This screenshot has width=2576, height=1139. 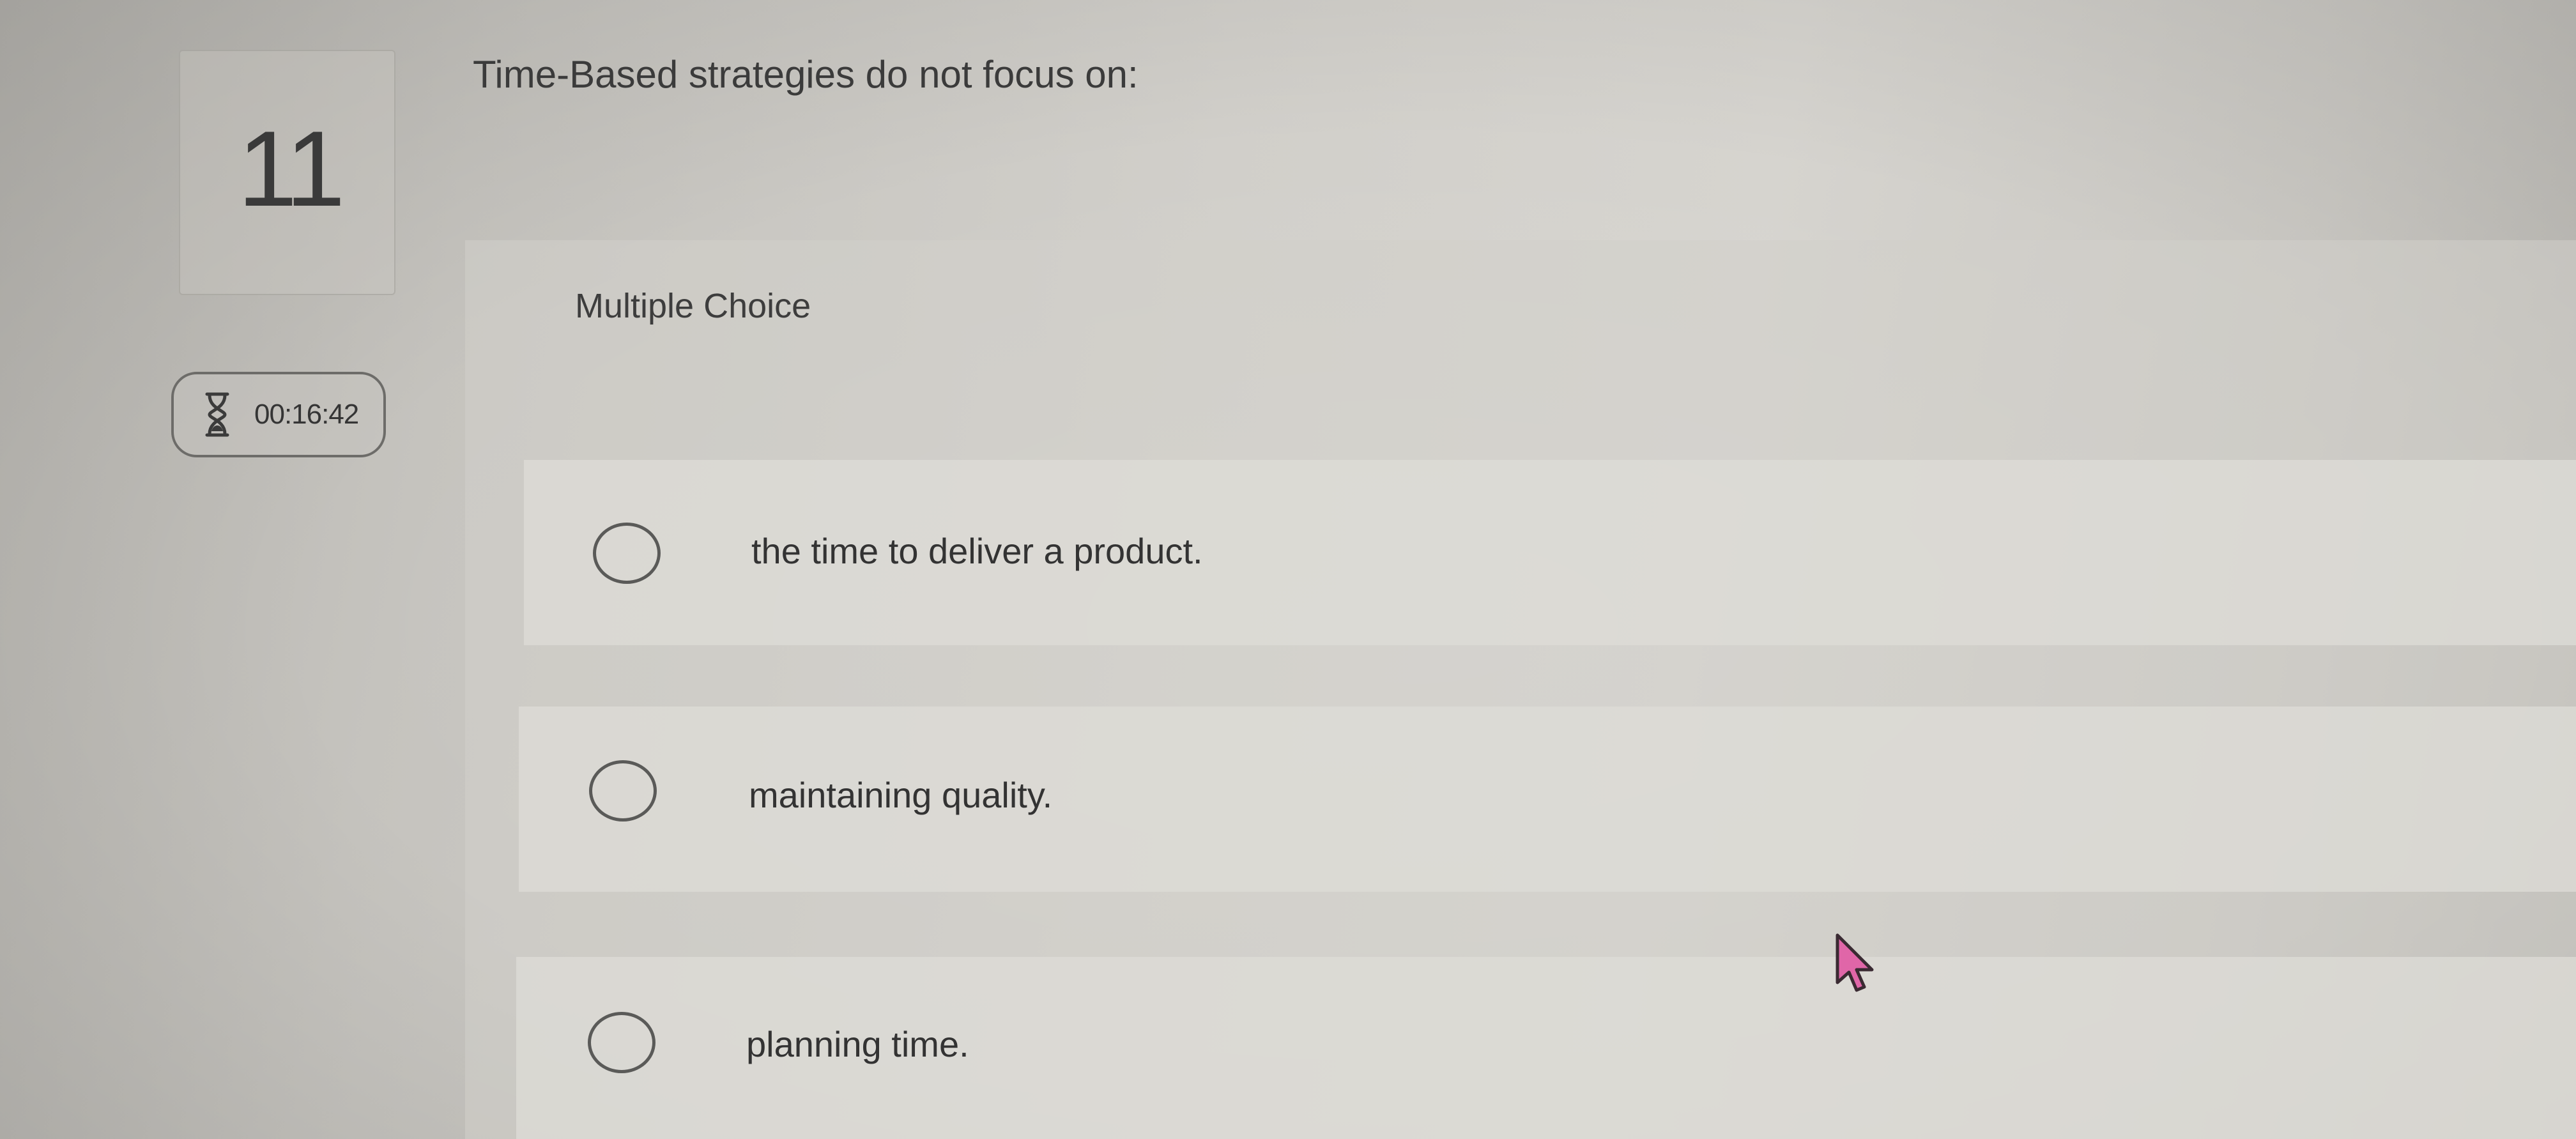 What do you see at coordinates (1855, 962) in the screenshot?
I see `mouse-pointer-icon` at bounding box center [1855, 962].